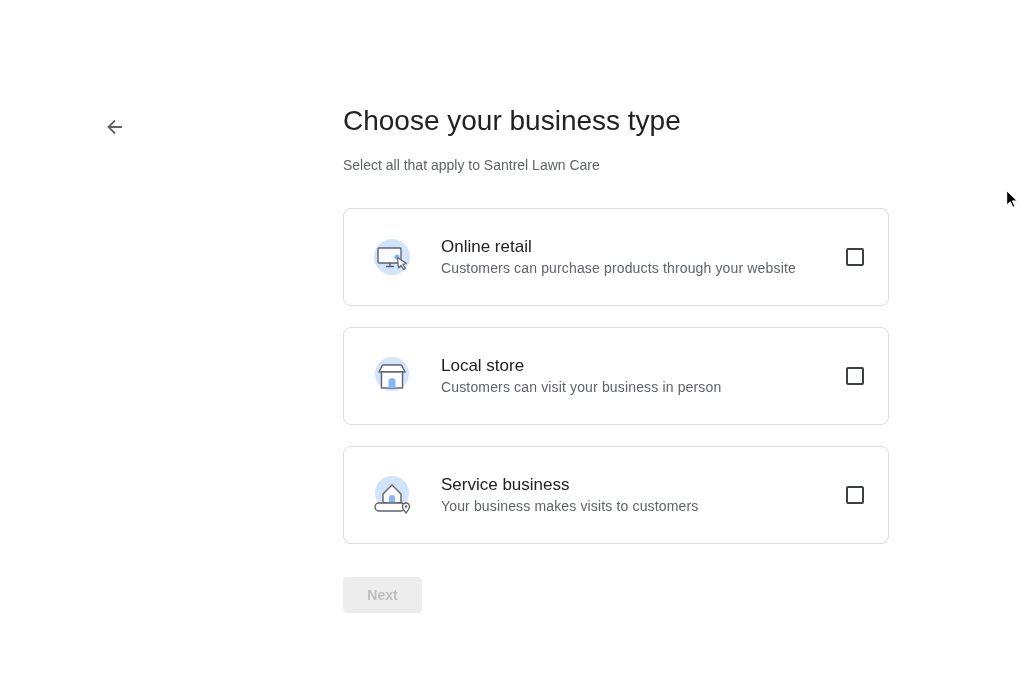 This screenshot has width=1024, height=692. Describe the element at coordinates (570, 506) in the screenshot. I see `option-description: Your business makes visits to customers` at that location.